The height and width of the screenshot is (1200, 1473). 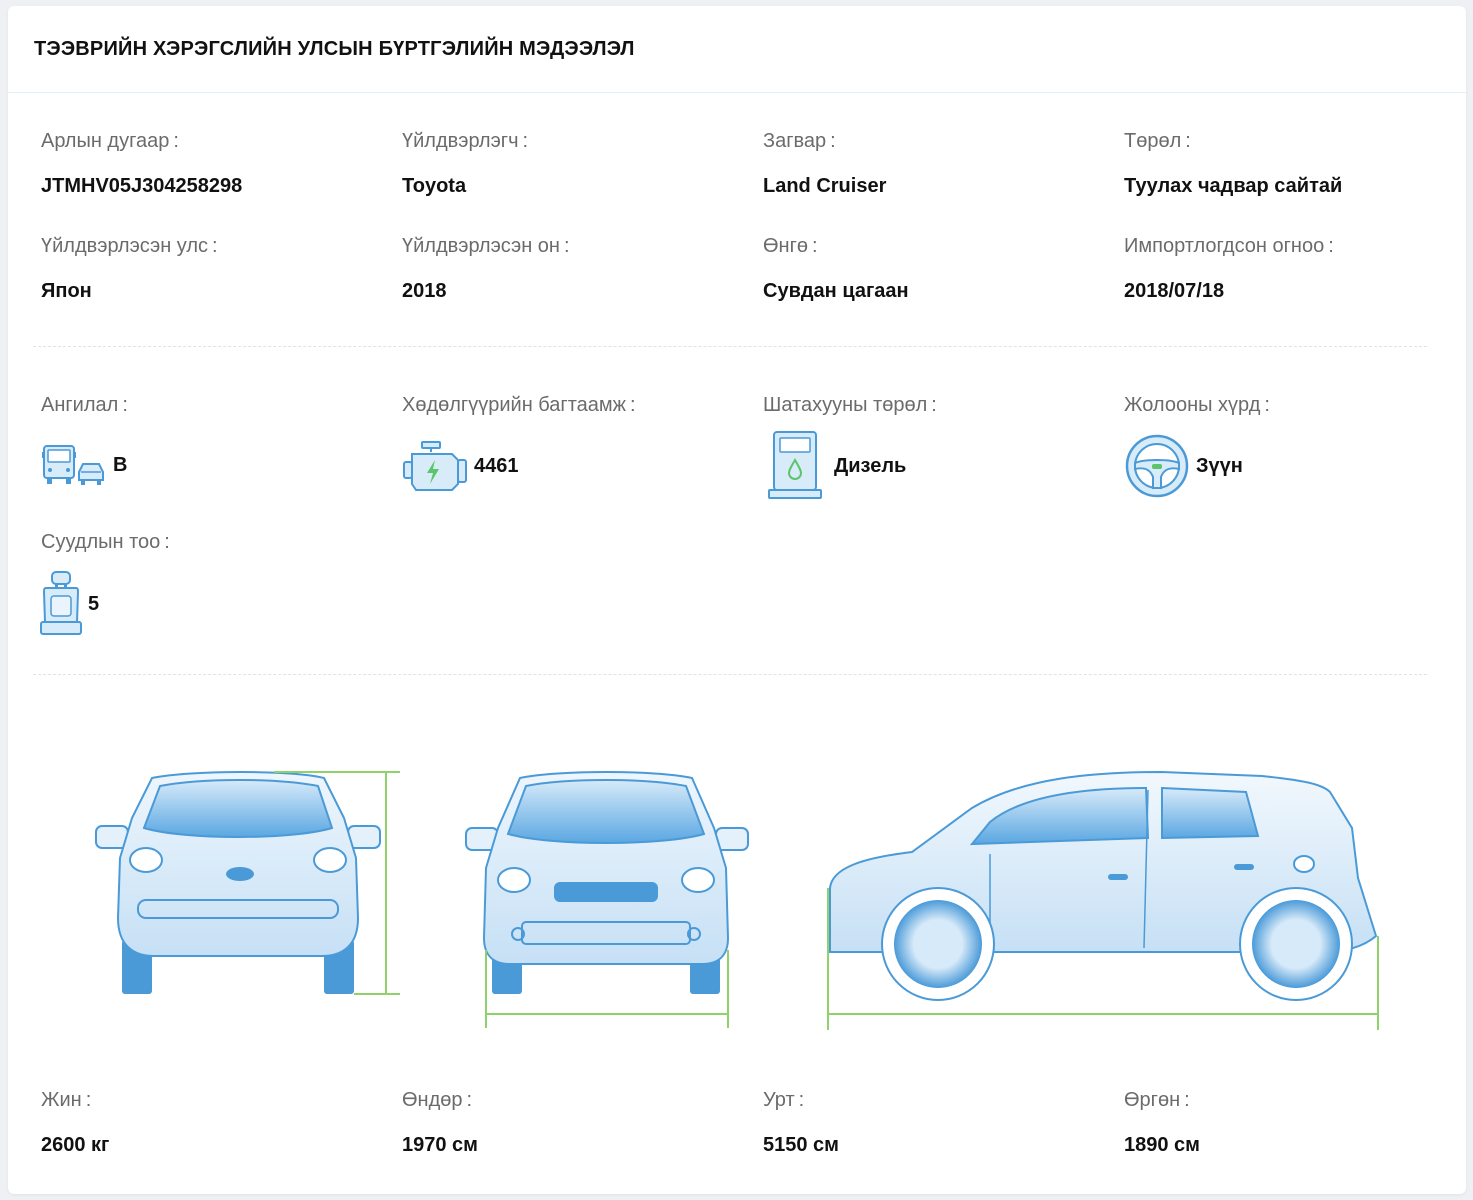 I want to click on class-value-row: B, so click(x=84, y=465).